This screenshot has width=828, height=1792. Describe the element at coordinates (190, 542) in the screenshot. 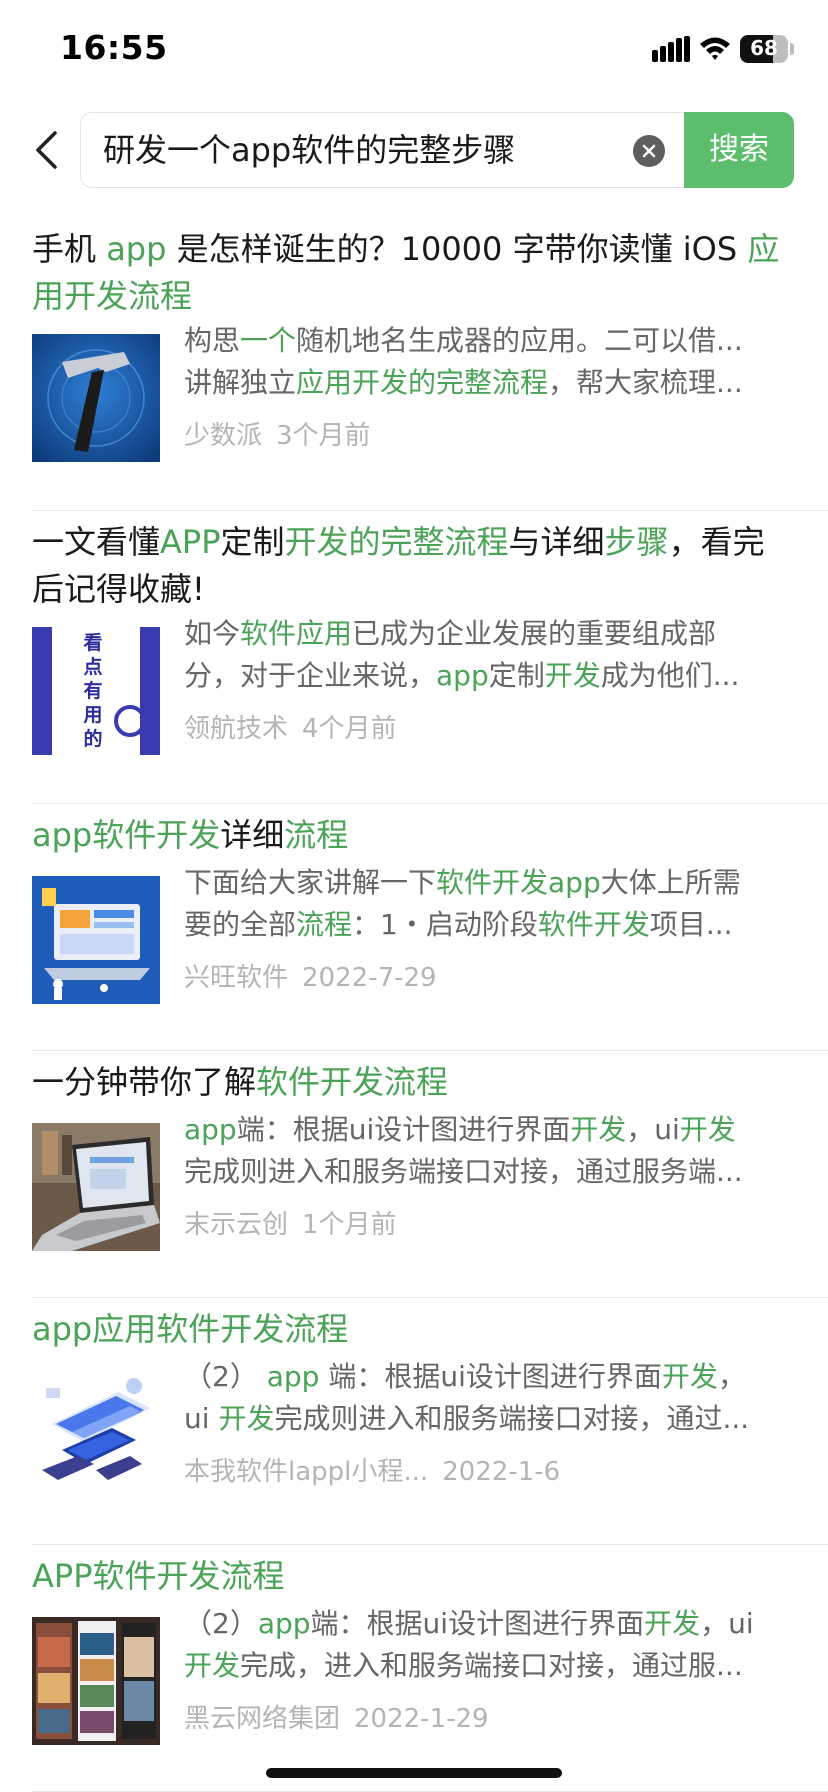

I see `keyword-highlight: APP` at that location.